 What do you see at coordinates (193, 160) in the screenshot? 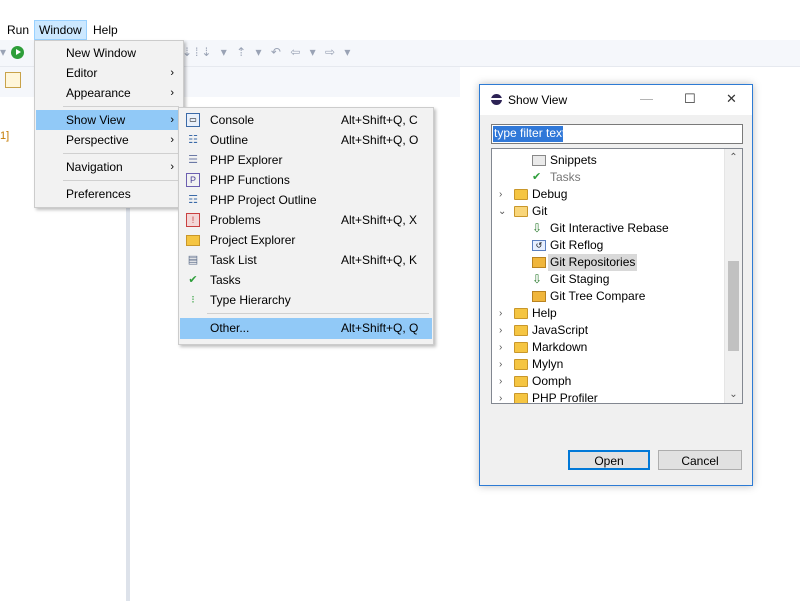
I see `php-explorer-icon: ☰` at bounding box center [193, 160].